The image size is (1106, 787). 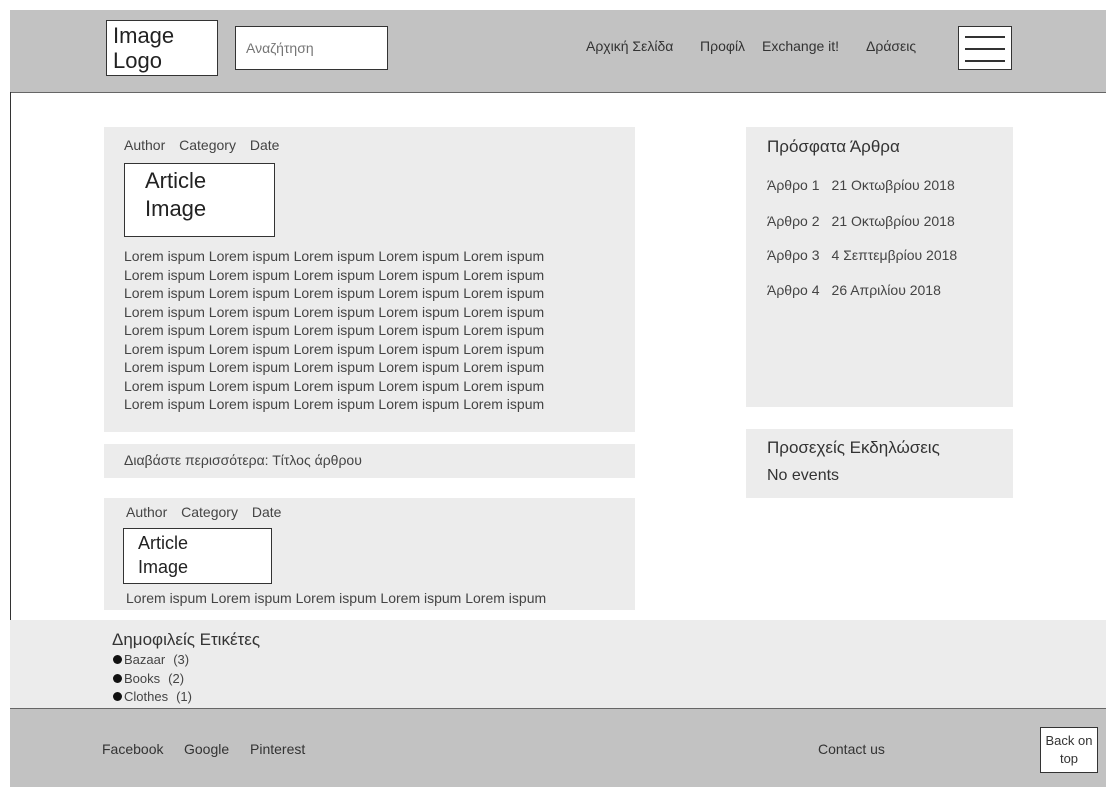 I want to click on footer-link-facebook: Facebook, so click(x=132, y=749).